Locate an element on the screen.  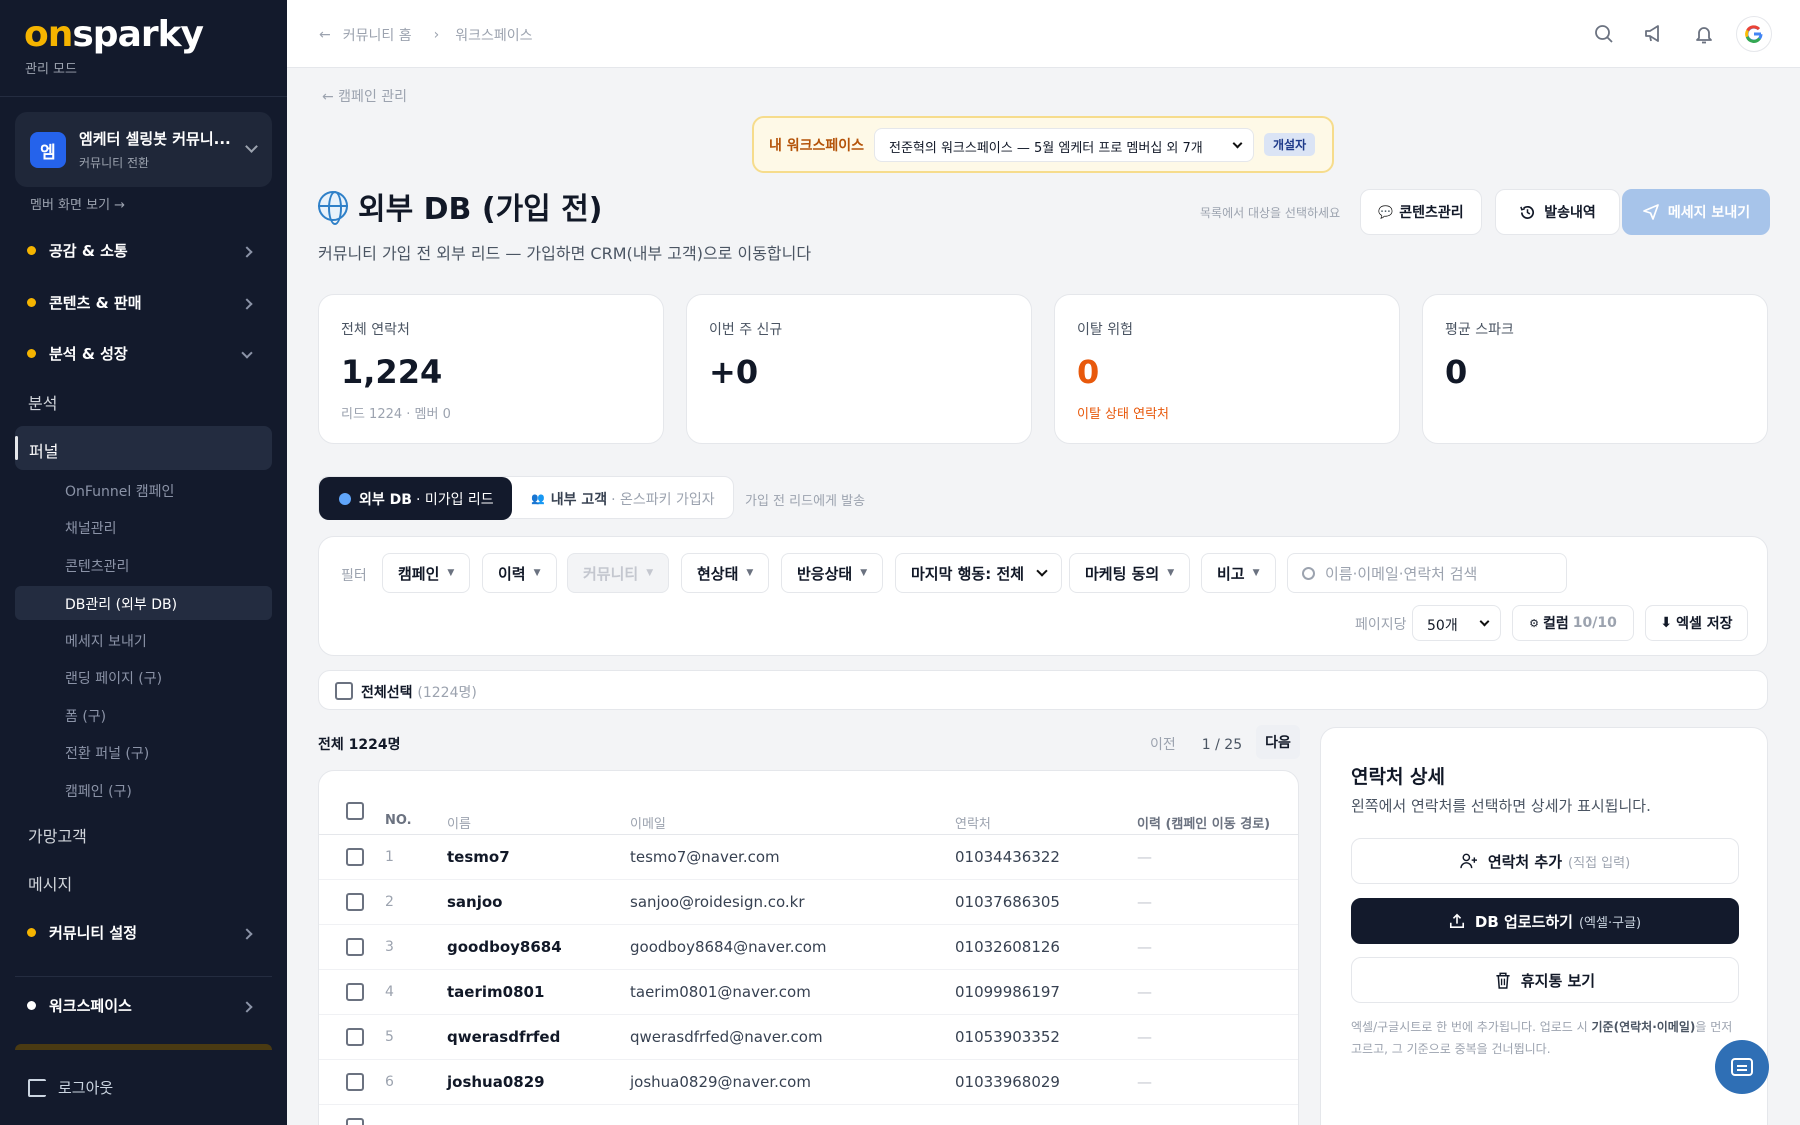
nav-sub-landing-page: 랜딩 페이지 (구) is located at coordinates (113, 678).